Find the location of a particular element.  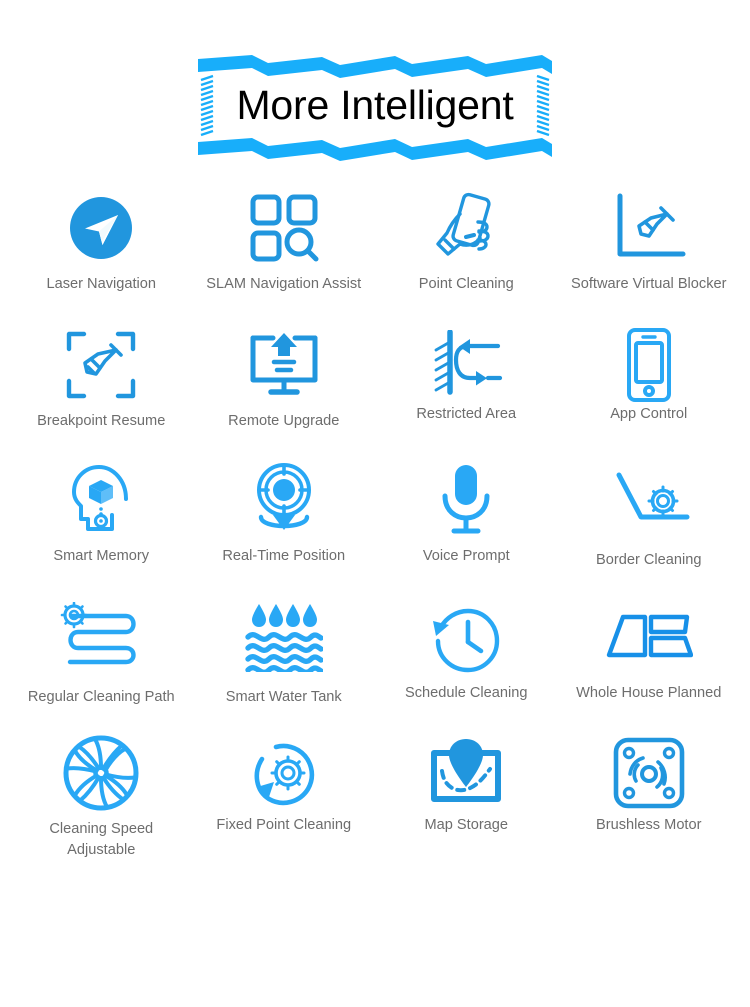

brushless-motor-icon is located at coordinates (649, 773).